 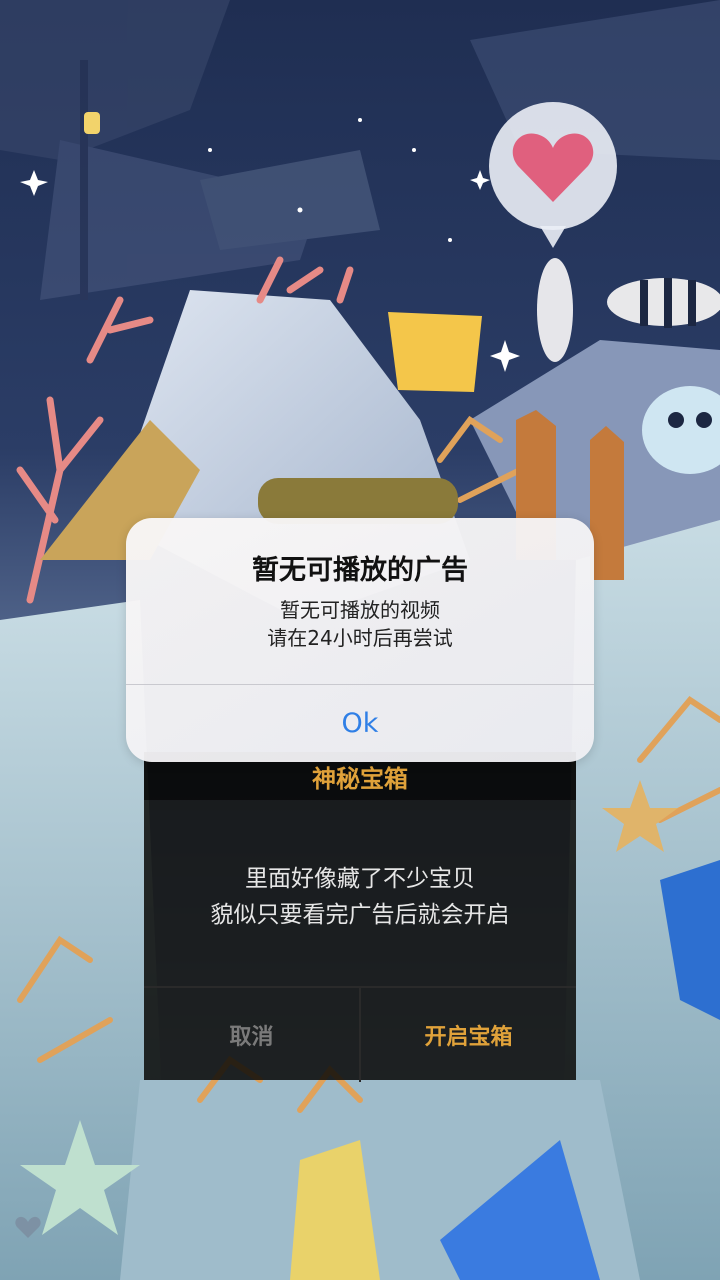 I want to click on ok-button: Ok, so click(x=360, y=723).